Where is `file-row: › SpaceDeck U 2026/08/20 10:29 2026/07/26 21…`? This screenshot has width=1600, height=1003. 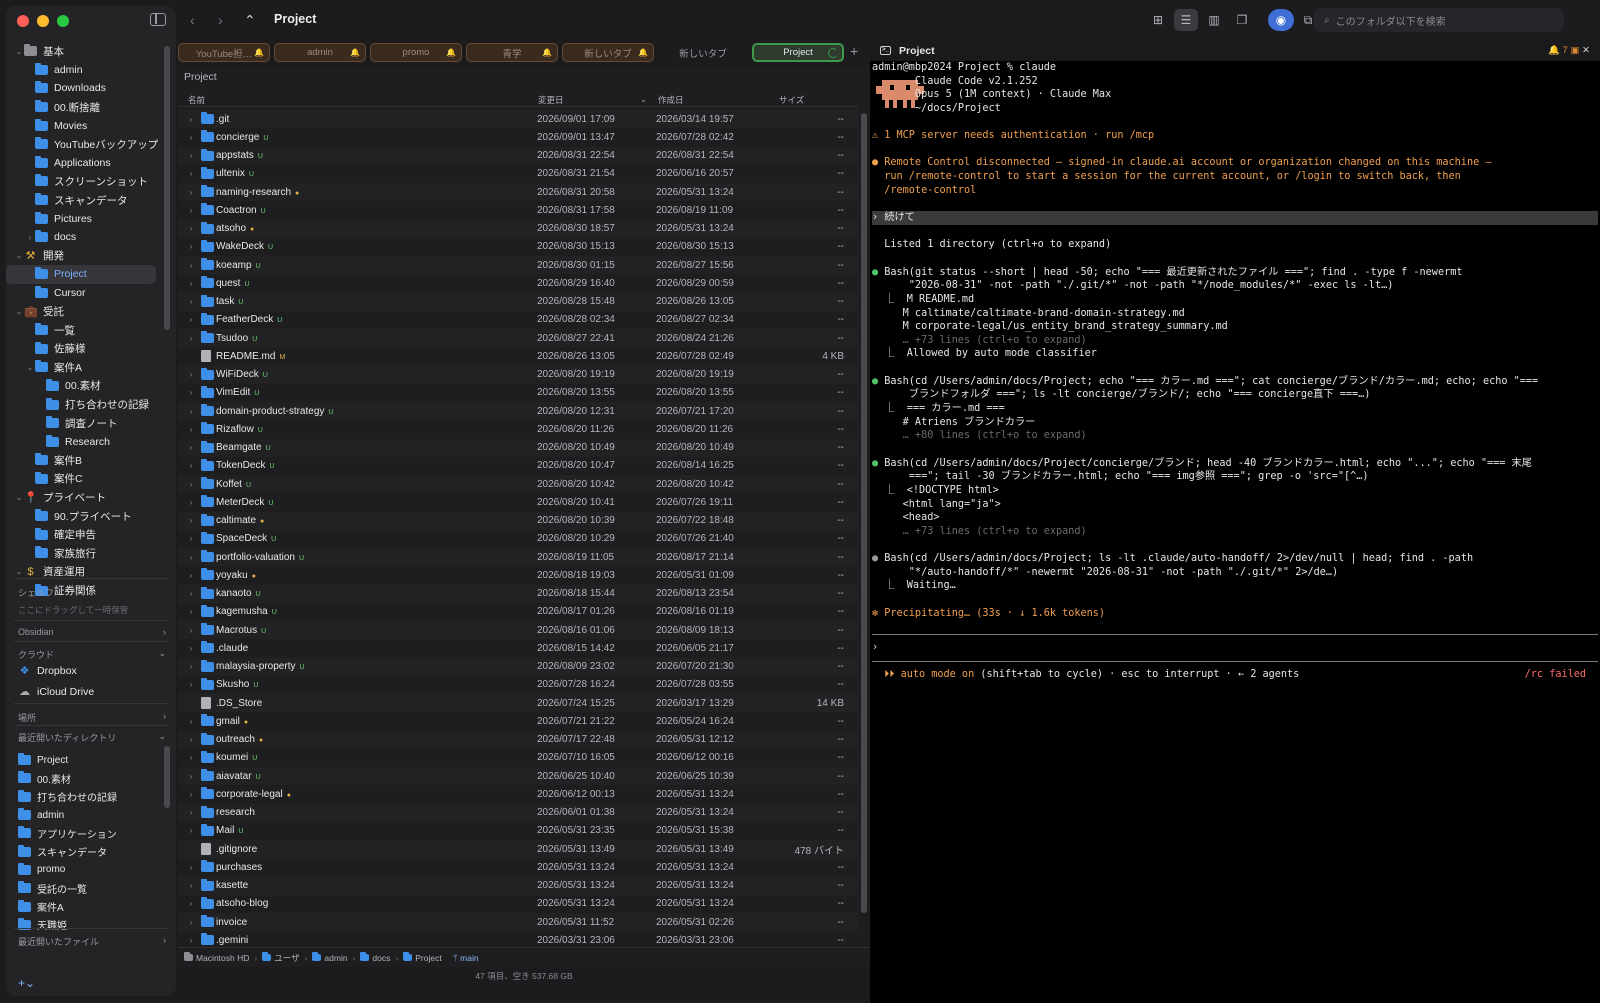
file-row: › SpaceDeck U 2026/08/20 10:29 2026/07/26 21… is located at coordinates (518, 539).